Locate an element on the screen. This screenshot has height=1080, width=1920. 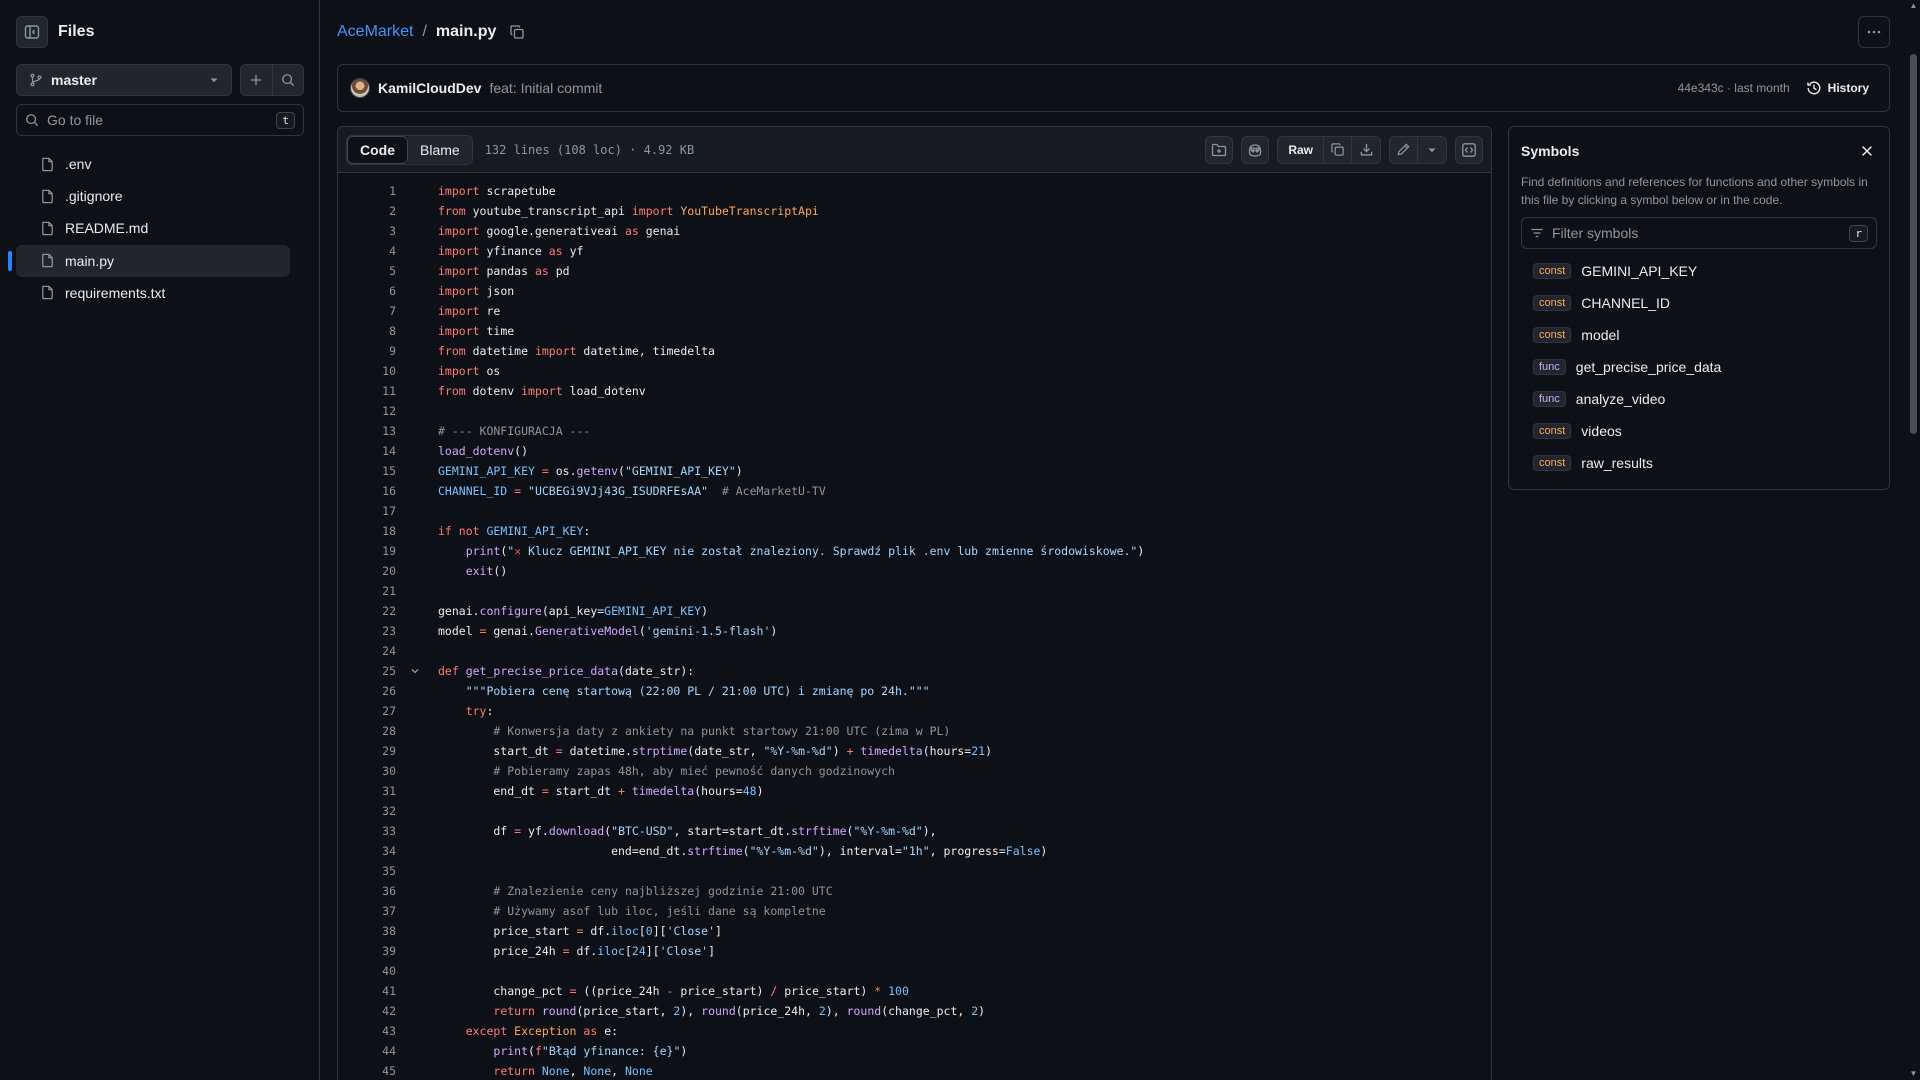
line-number: 30 is located at coordinates (367, 771).